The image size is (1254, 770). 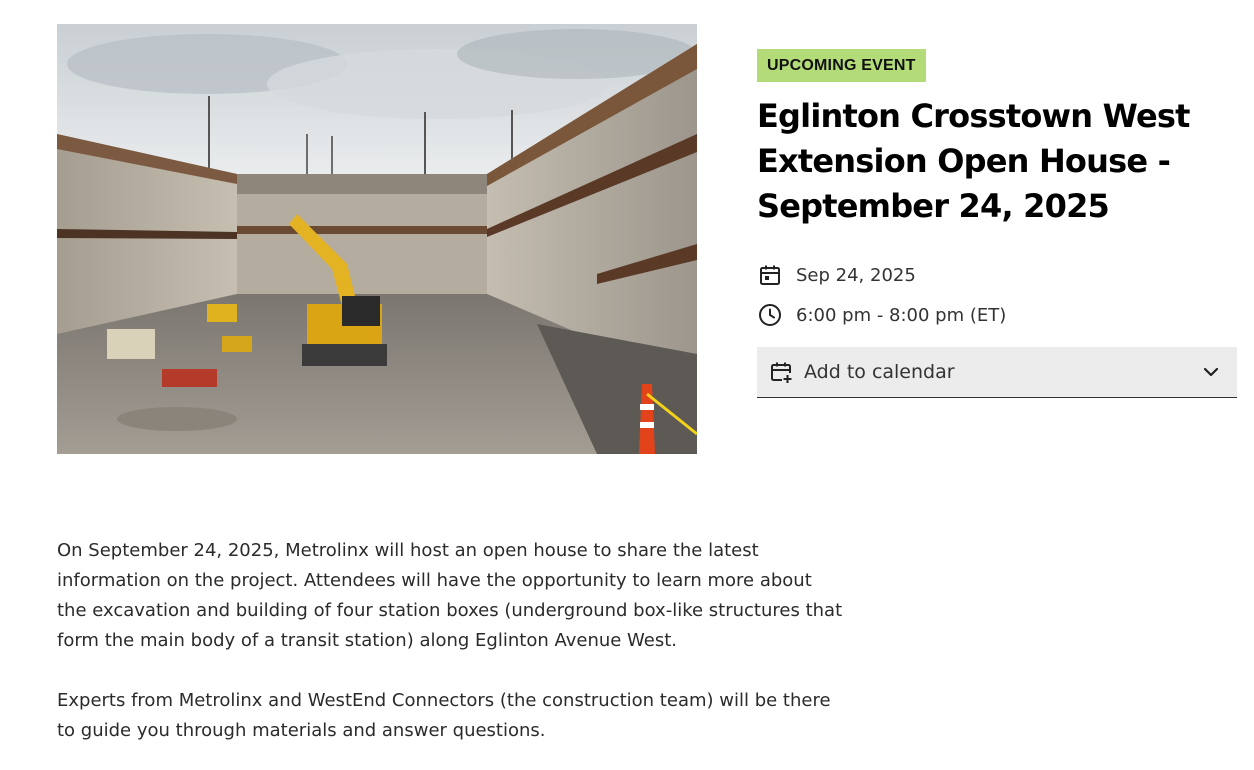 I want to click on clock-icon, so click(x=770, y=315).